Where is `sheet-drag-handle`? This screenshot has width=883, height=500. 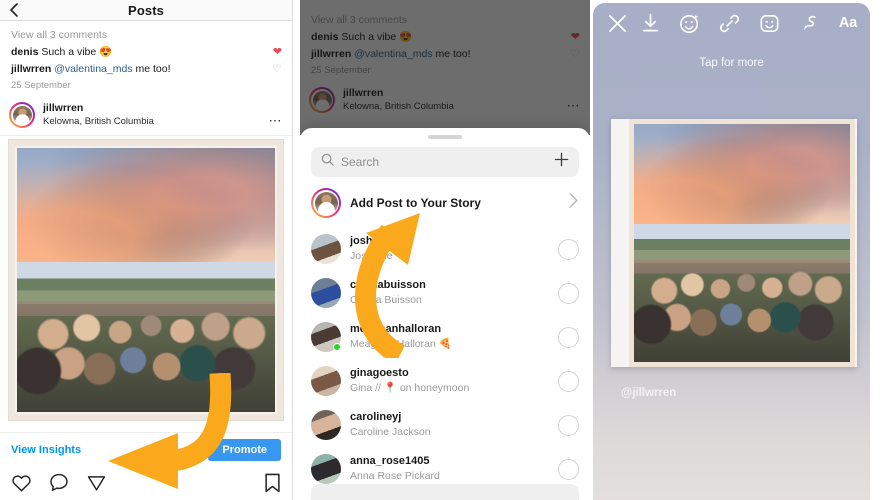 sheet-drag-handle is located at coordinates (445, 137).